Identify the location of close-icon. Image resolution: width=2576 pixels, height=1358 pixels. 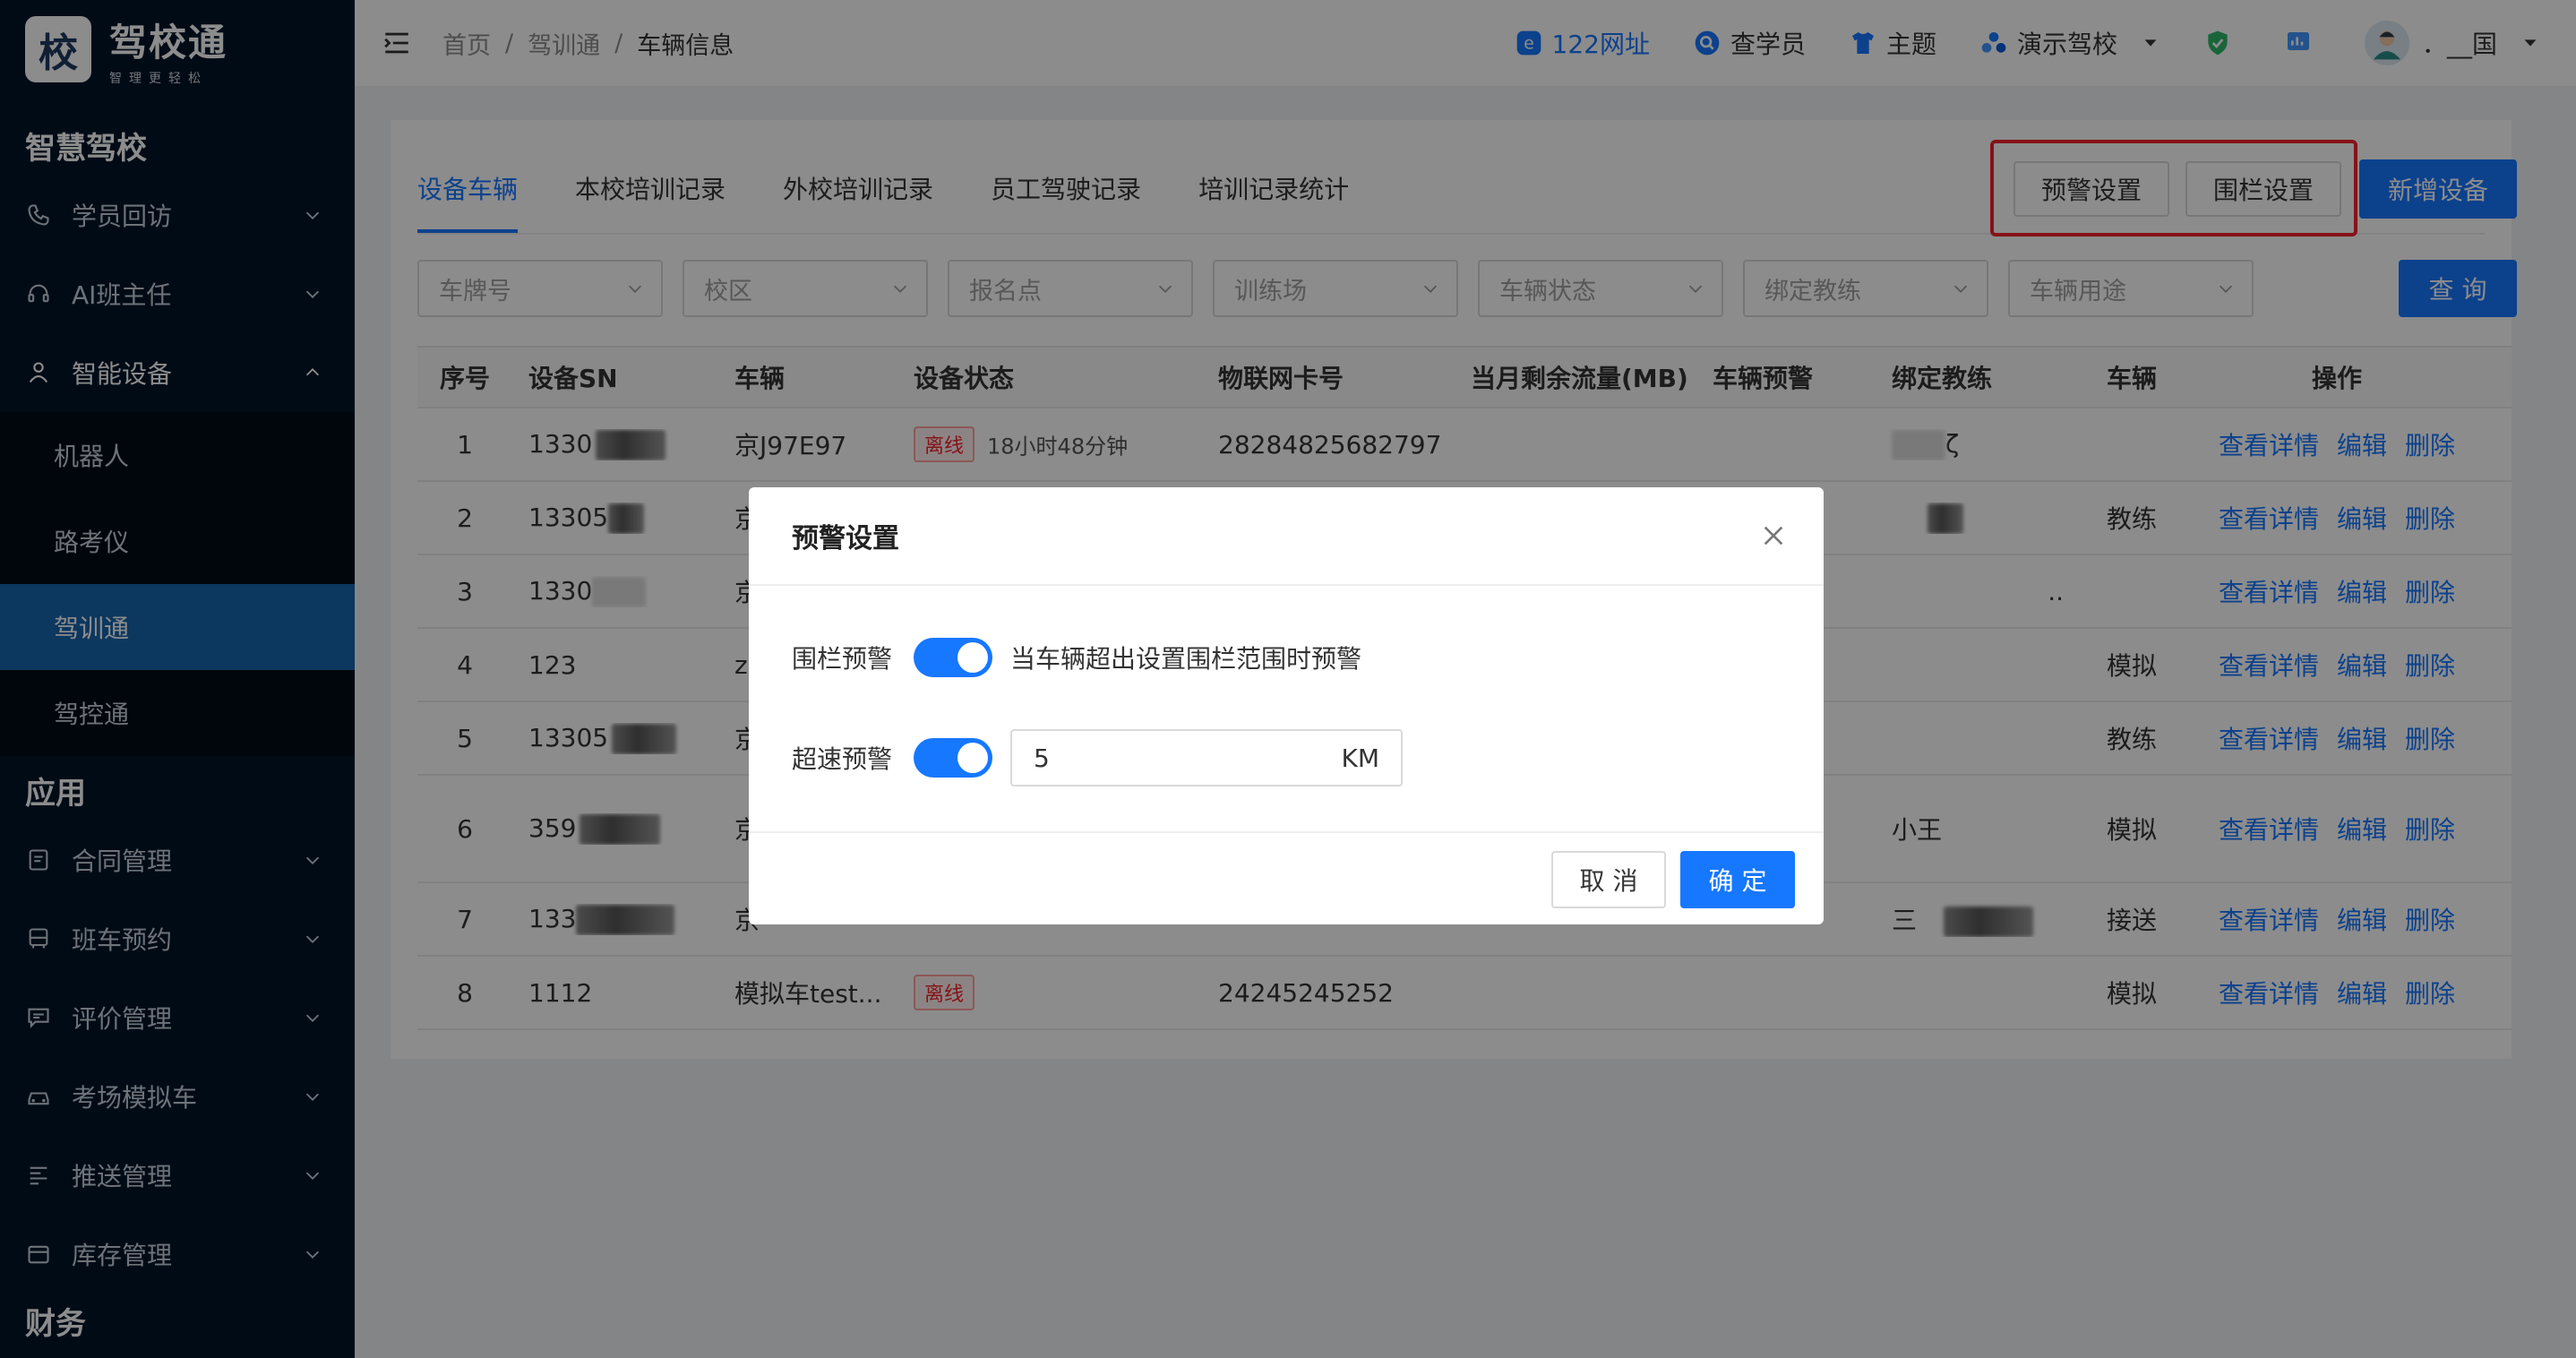
(1773, 536).